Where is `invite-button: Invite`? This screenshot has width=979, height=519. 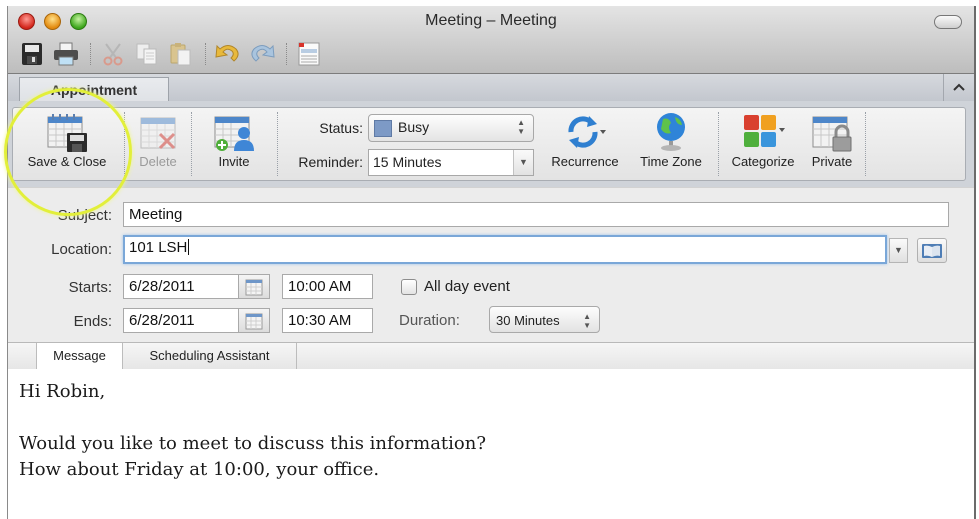 invite-button: Invite is located at coordinates (234, 144).